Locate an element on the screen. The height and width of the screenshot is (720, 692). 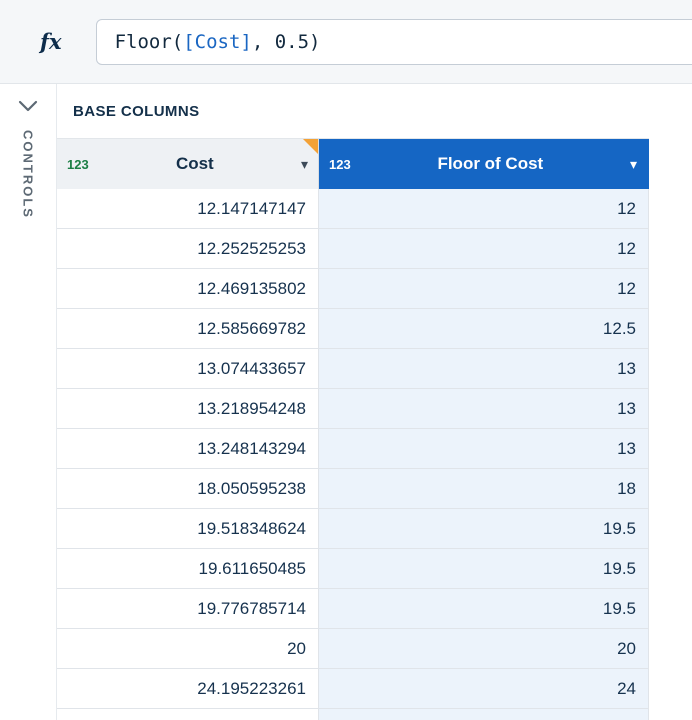
formula-input: Floor([Cost], 0.5) is located at coordinates (393, 41).